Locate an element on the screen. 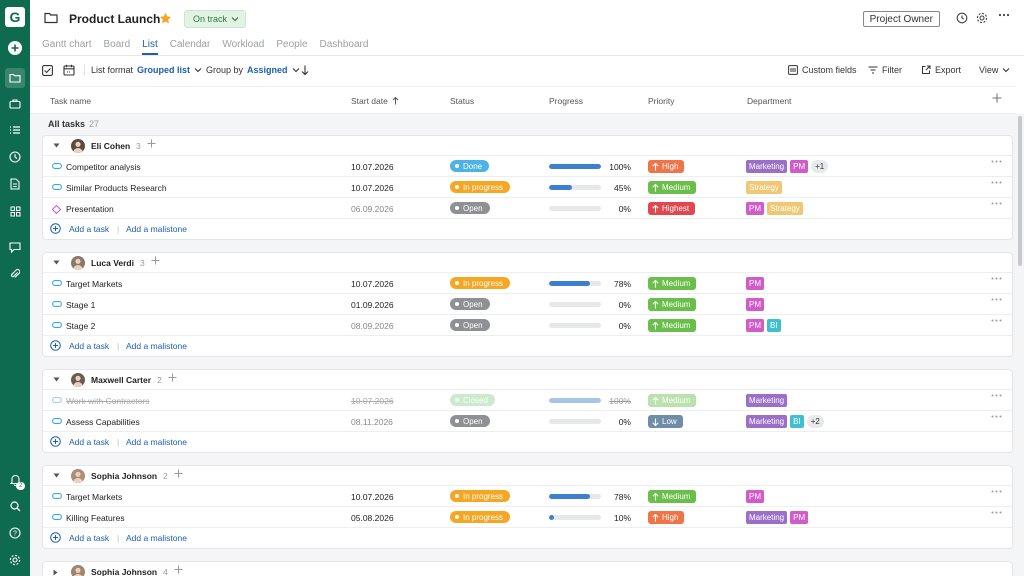 The width and height of the screenshot is (1024, 576). tab-calendar: Calendar is located at coordinates (190, 46).